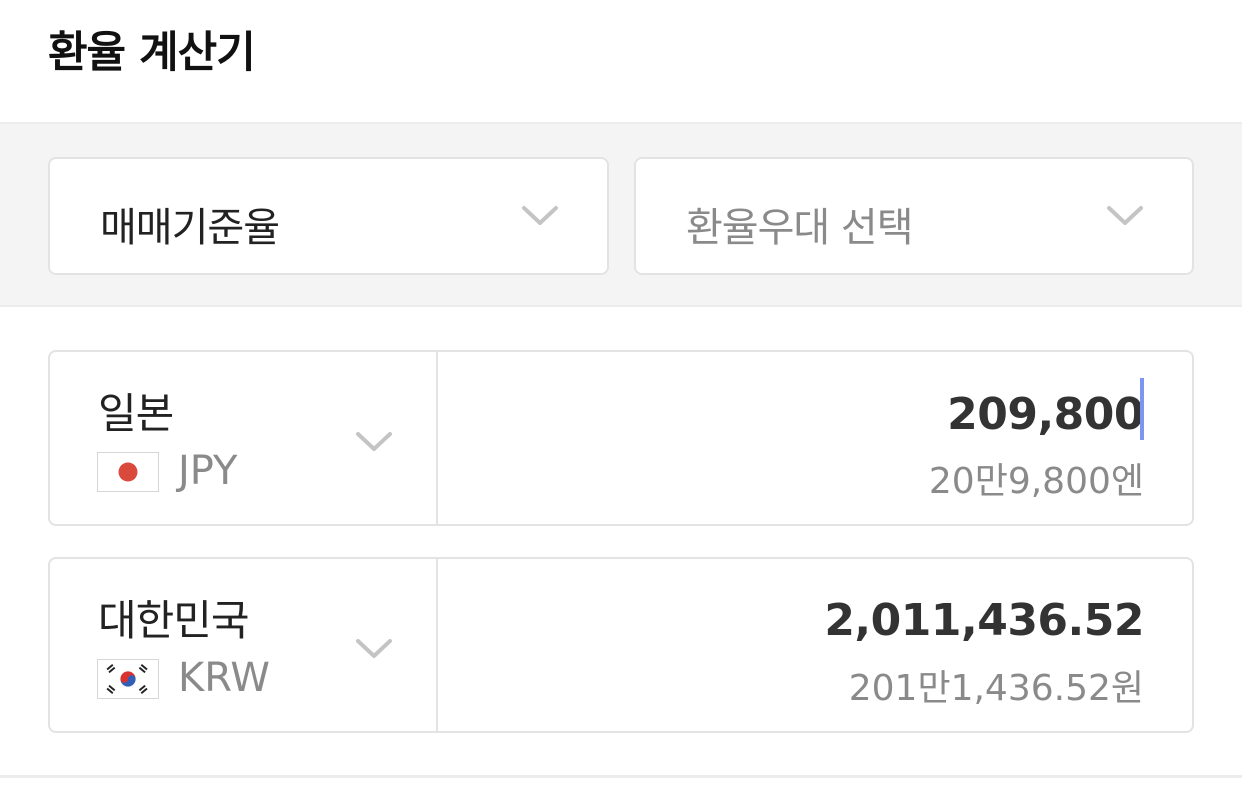 This screenshot has width=1242, height=811. What do you see at coordinates (128, 679) in the screenshot?
I see `korea-flag-icon` at bounding box center [128, 679].